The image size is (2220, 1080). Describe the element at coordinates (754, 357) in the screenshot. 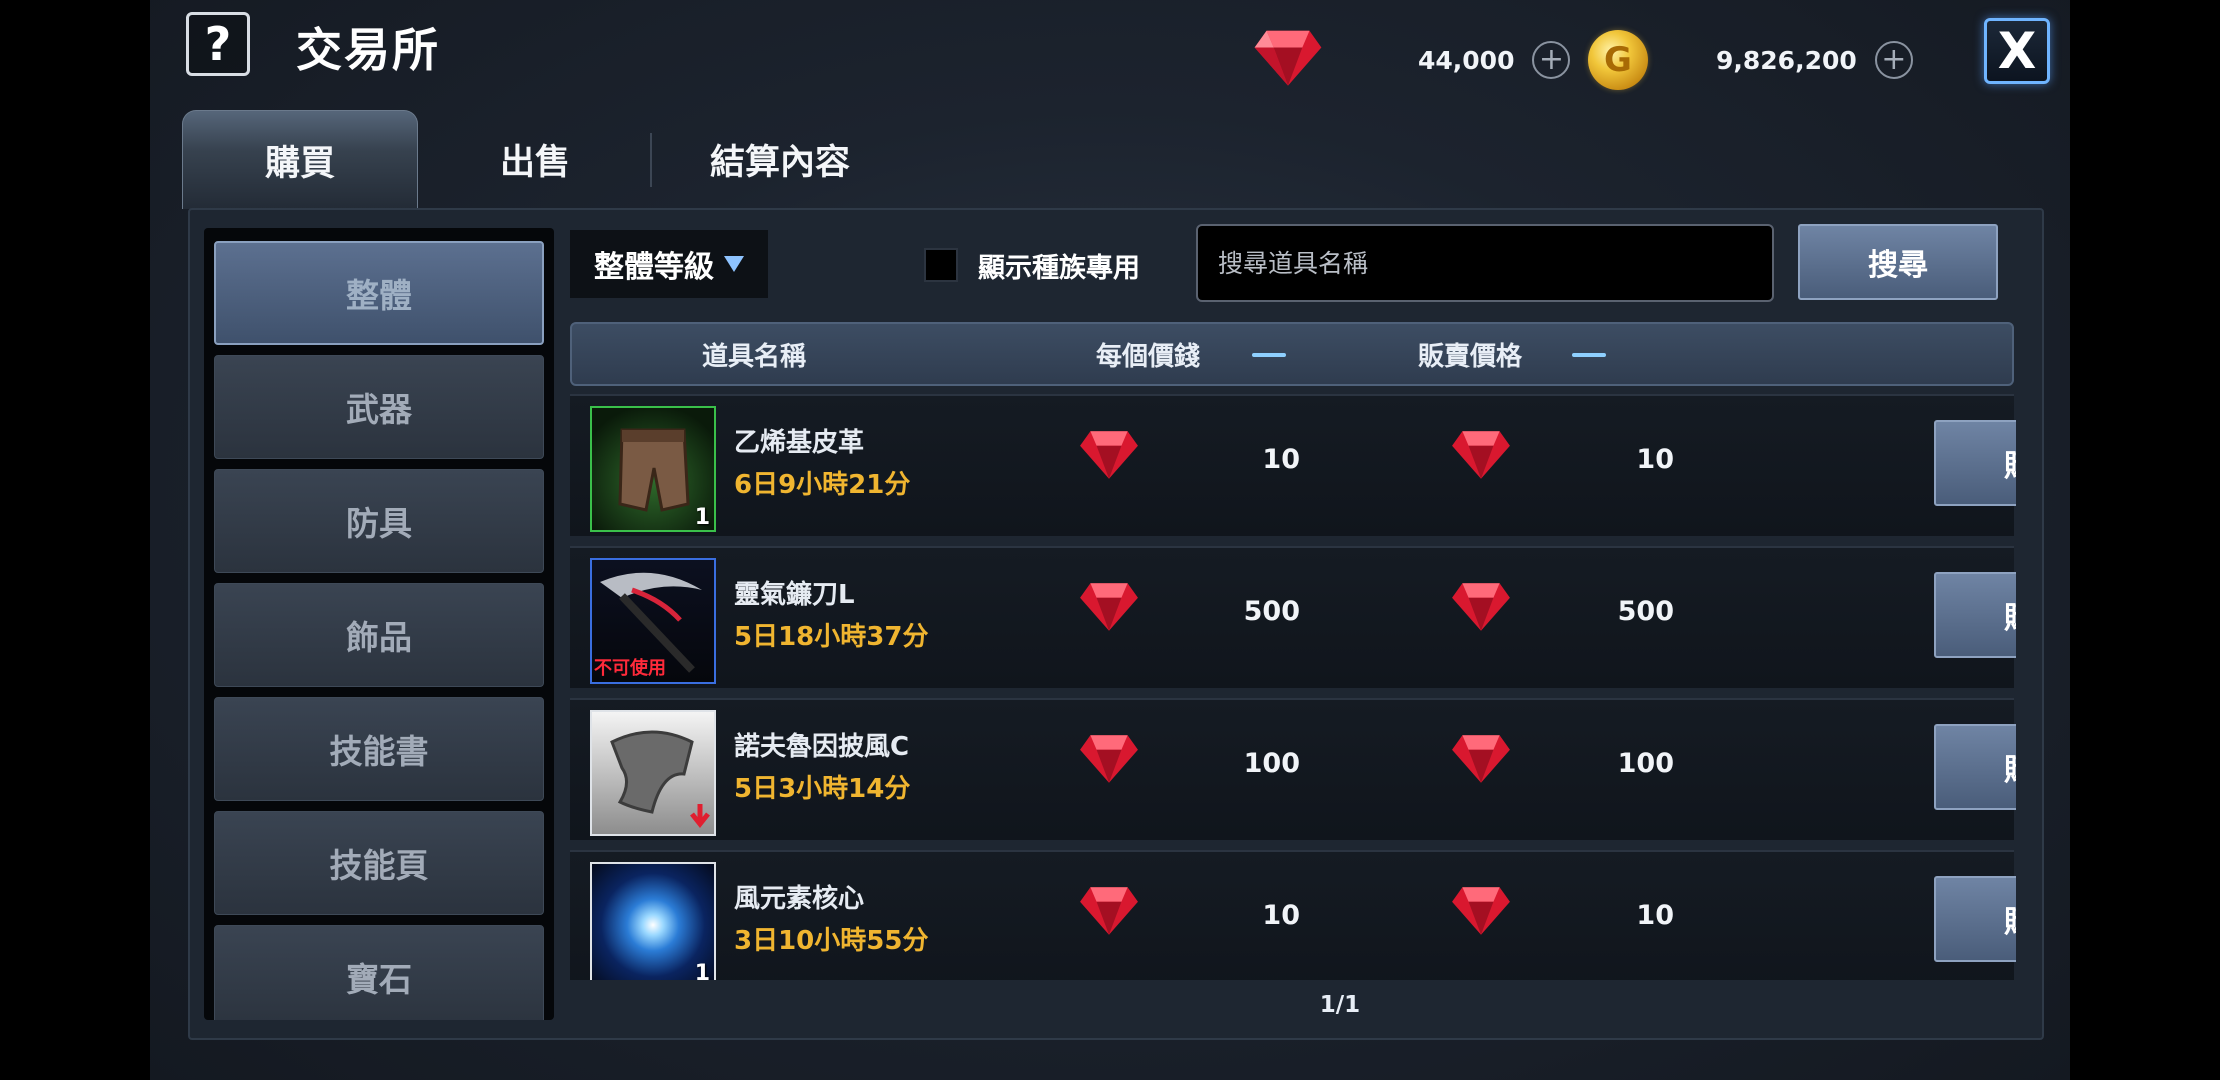

I see `col-item-name: 道具名稱` at that location.